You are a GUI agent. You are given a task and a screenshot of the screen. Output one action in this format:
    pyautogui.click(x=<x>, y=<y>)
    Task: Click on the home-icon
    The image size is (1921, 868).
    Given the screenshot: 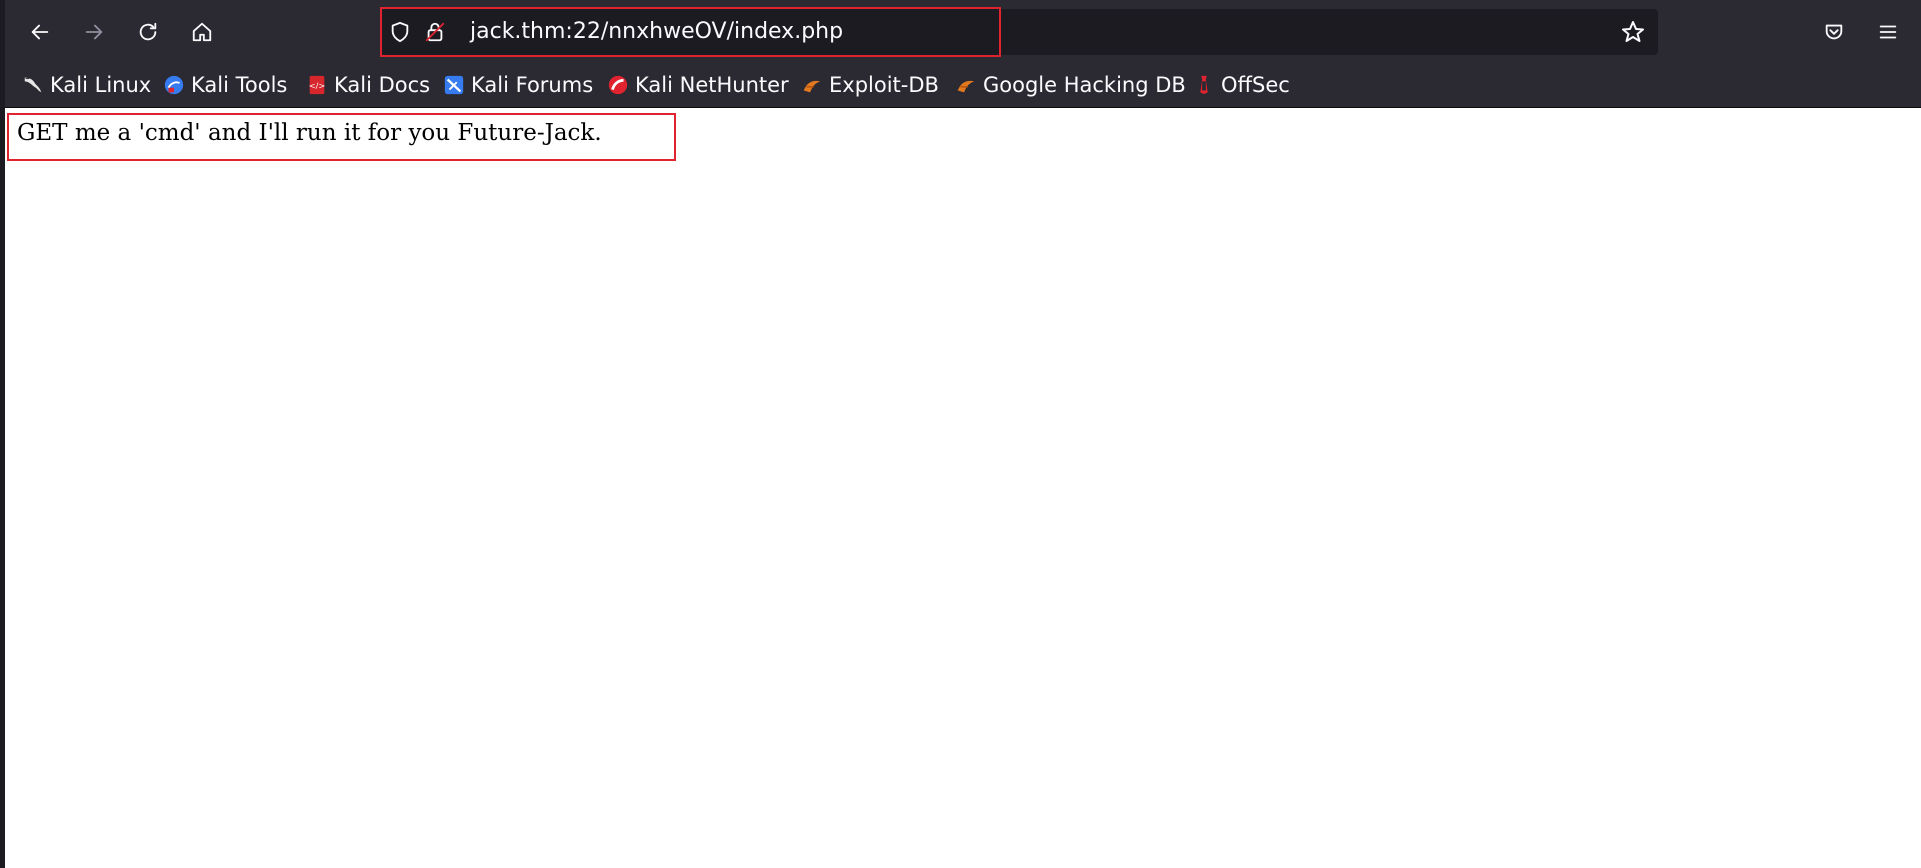 What is the action you would take?
    pyautogui.click(x=202, y=32)
    